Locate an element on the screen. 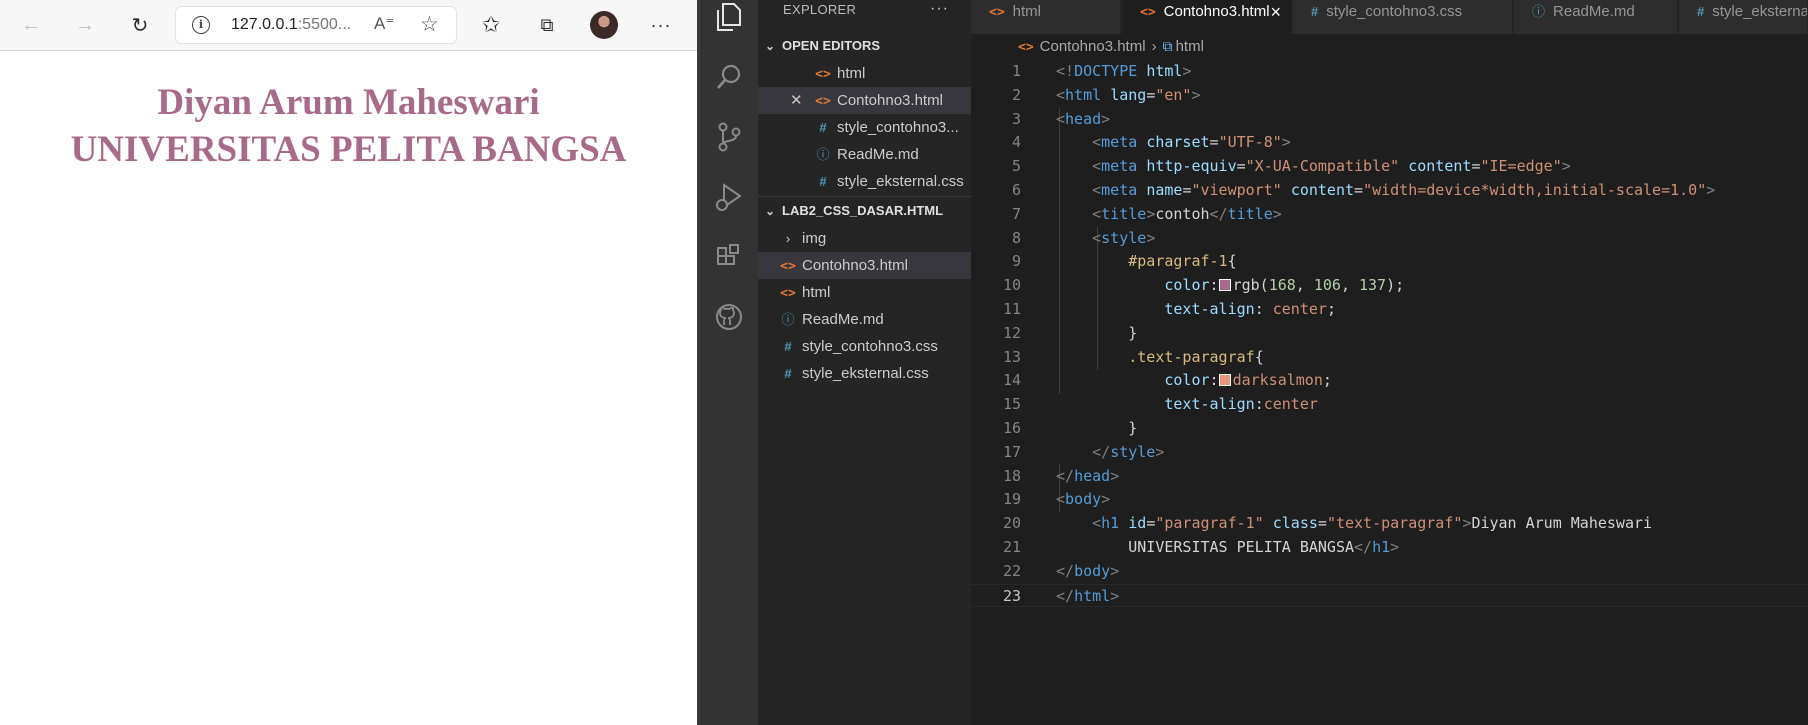  open-editor-item: # style_eksternal.css is located at coordinates (864, 181).